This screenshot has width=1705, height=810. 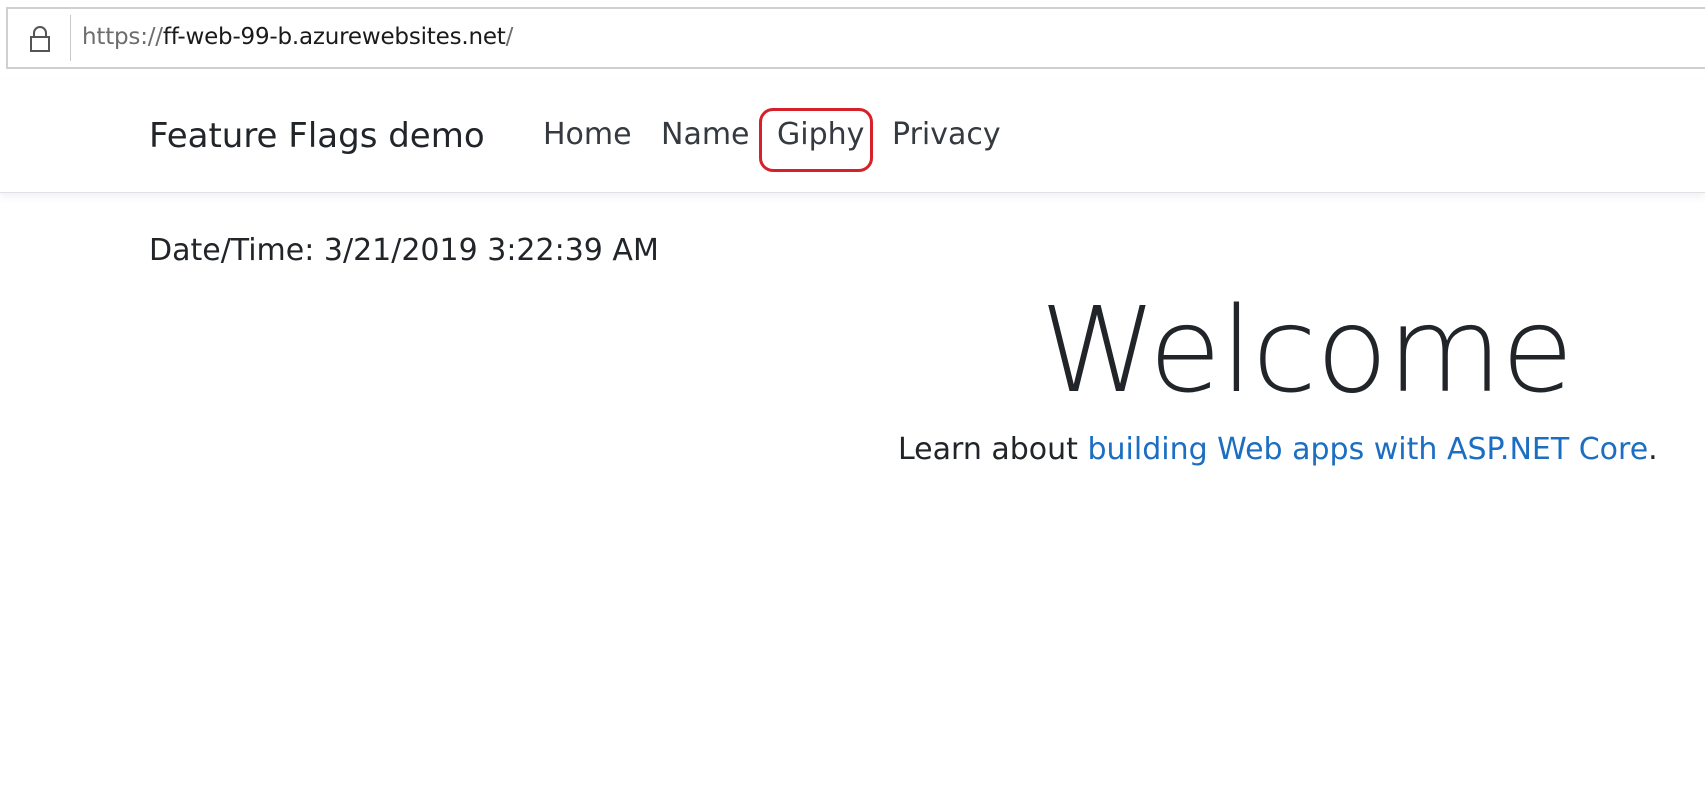 I want to click on browser-address-bar: https://ff-web-99-b.azurewebsites.net/, so click(x=852, y=40).